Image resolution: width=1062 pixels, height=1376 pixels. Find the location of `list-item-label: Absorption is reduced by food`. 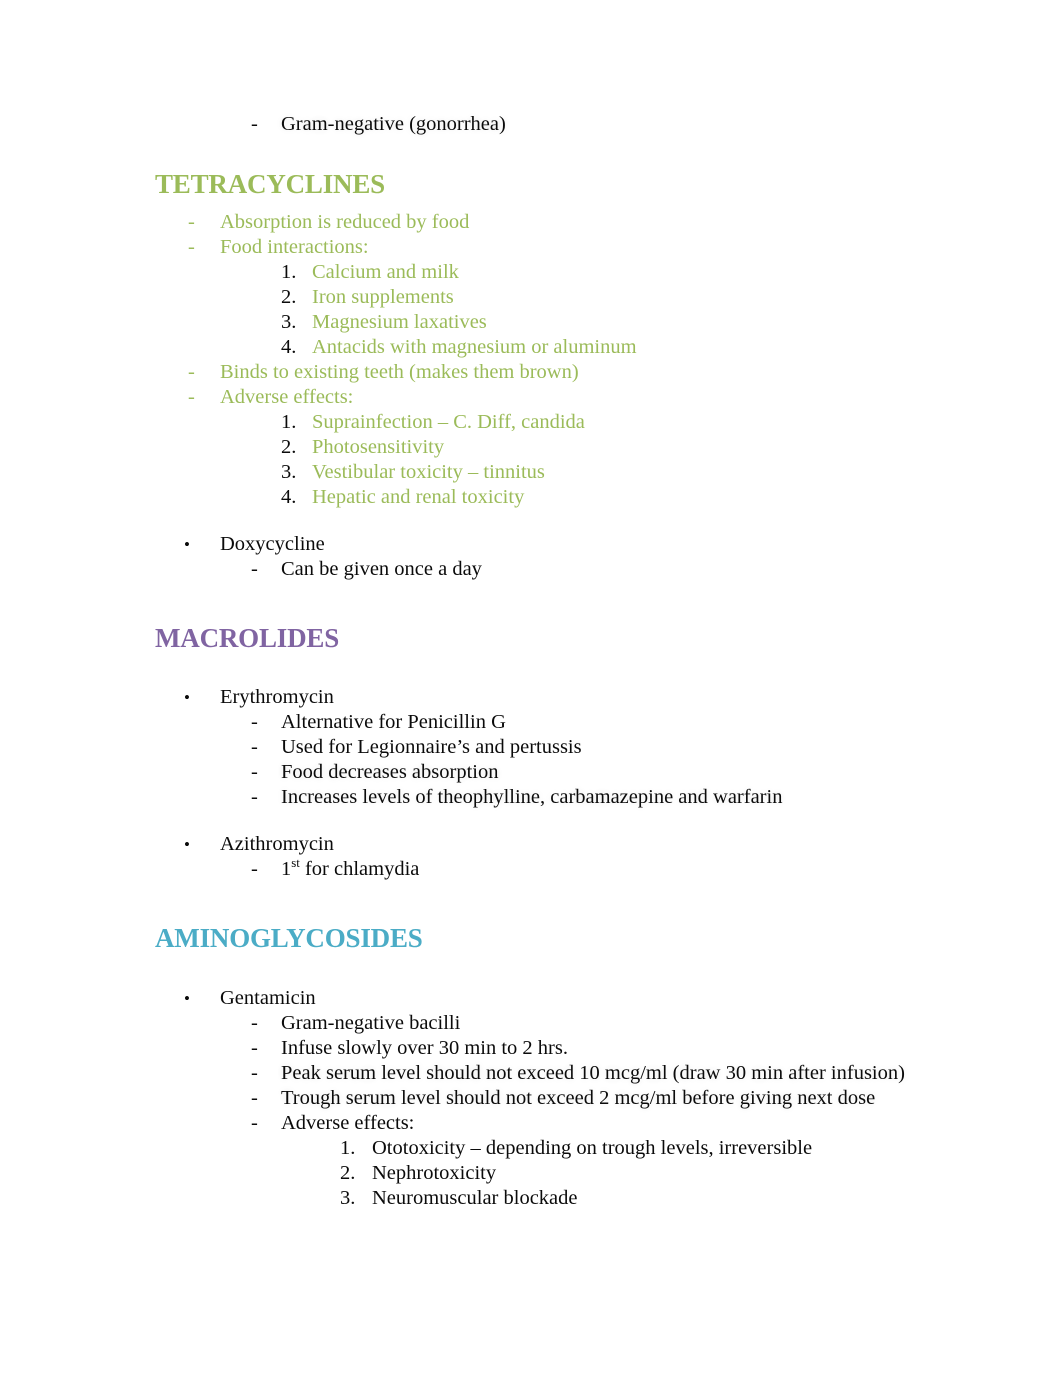

list-item-label: Absorption is reduced by food is located at coordinates (345, 222).